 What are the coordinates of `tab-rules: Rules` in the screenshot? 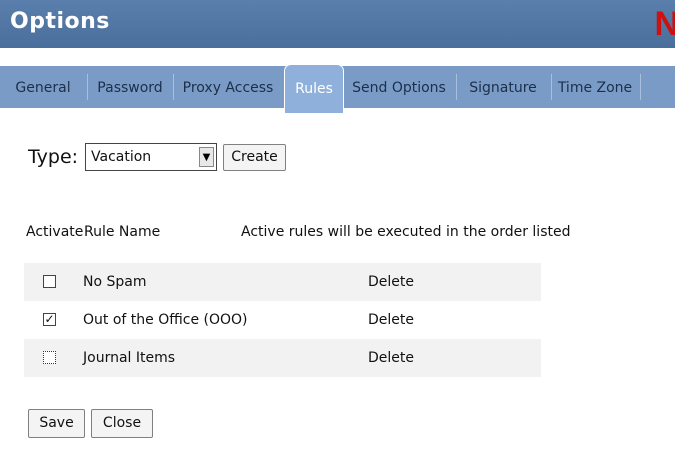 It's located at (314, 88).